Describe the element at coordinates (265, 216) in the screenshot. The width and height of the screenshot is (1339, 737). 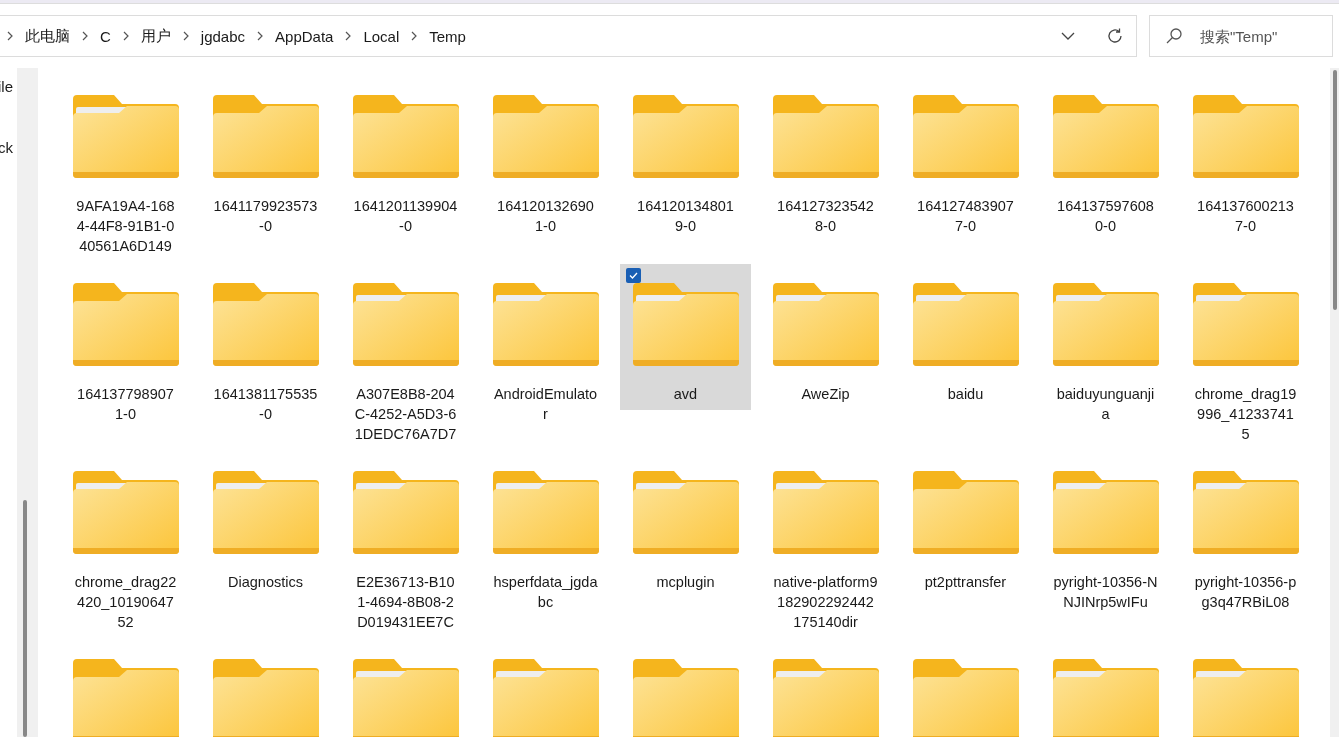
I see `folder-name: 1641179923573-0` at that location.